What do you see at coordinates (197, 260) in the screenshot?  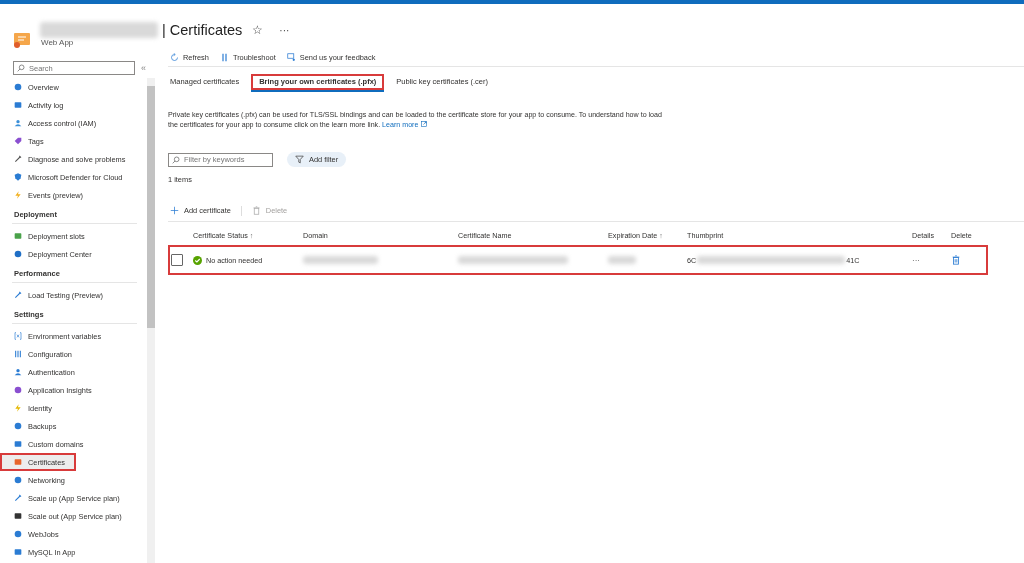 I see `check-circle-icon` at bounding box center [197, 260].